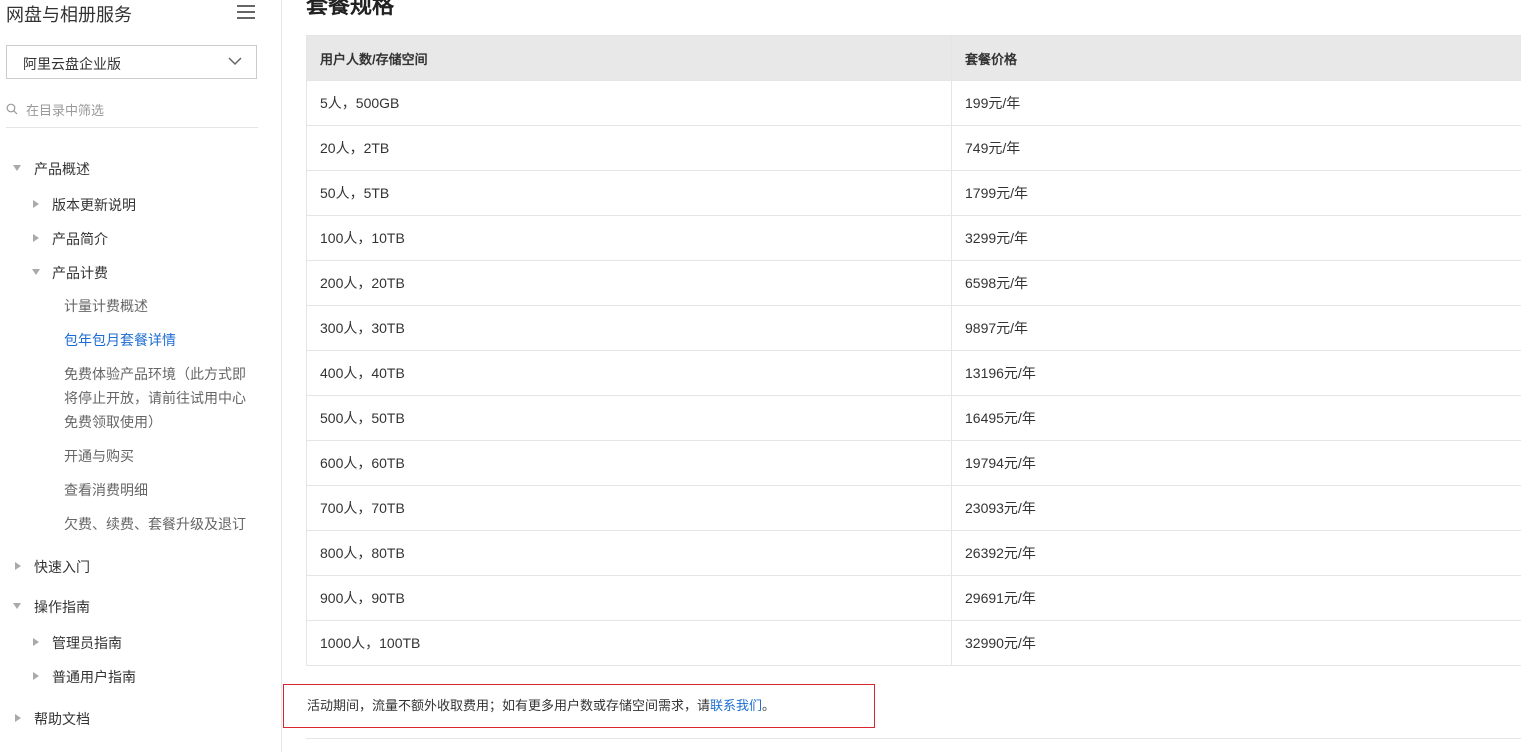  What do you see at coordinates (629, 328) in the screenshot?
I see `table-cell: 300人，30TB` at bounding box center [629, 328].